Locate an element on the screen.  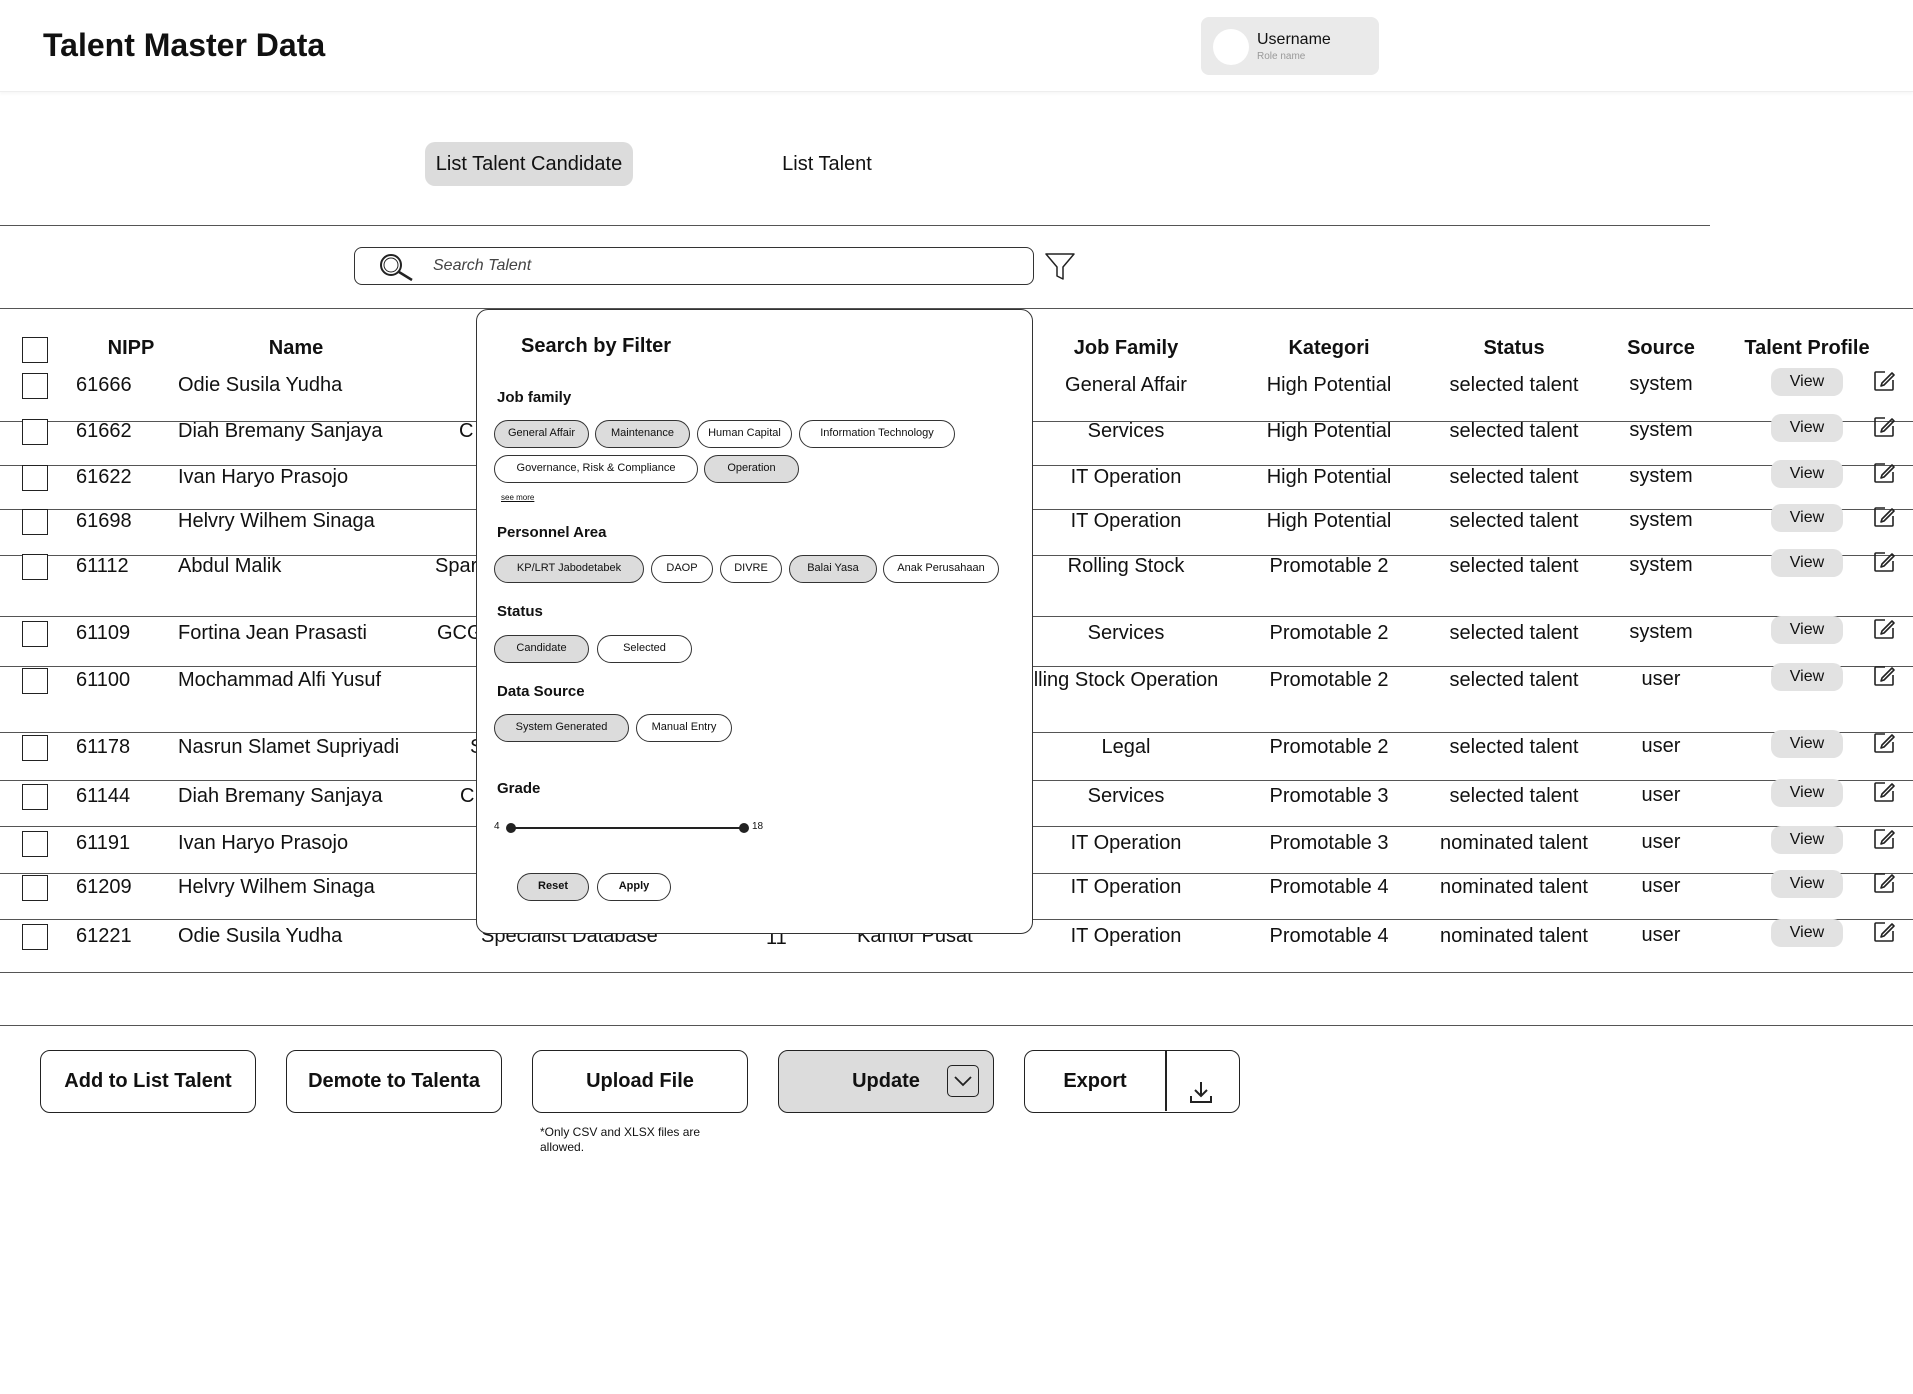
search-input is located at coordinates (713, 266).